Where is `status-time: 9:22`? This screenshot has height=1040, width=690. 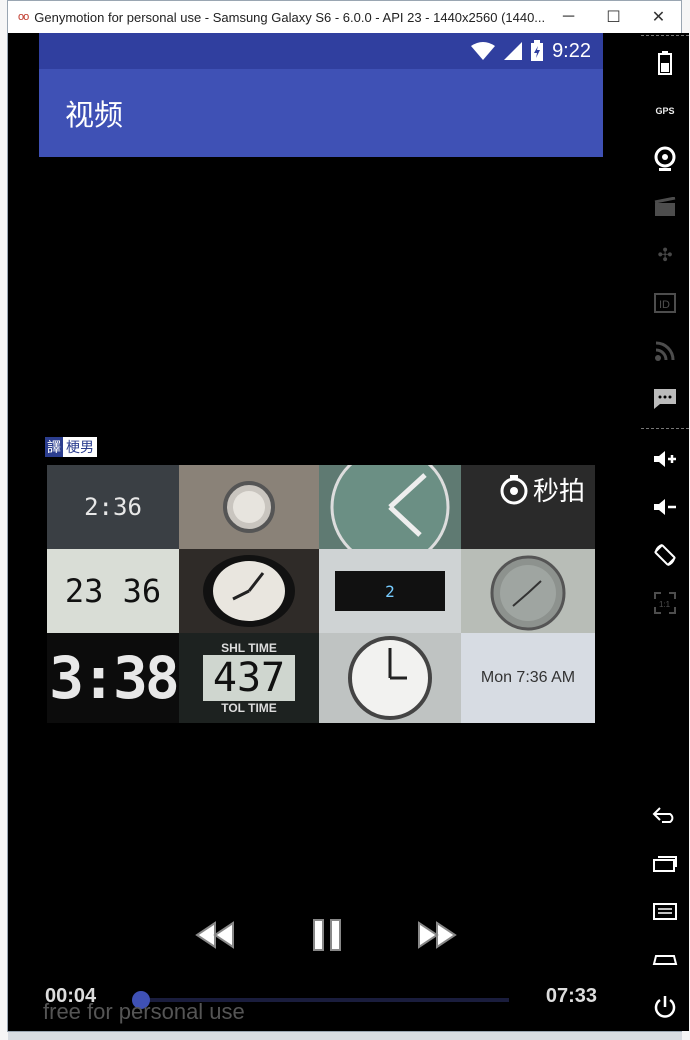
status-time: 9:22 is located at coordinates (571, 50).